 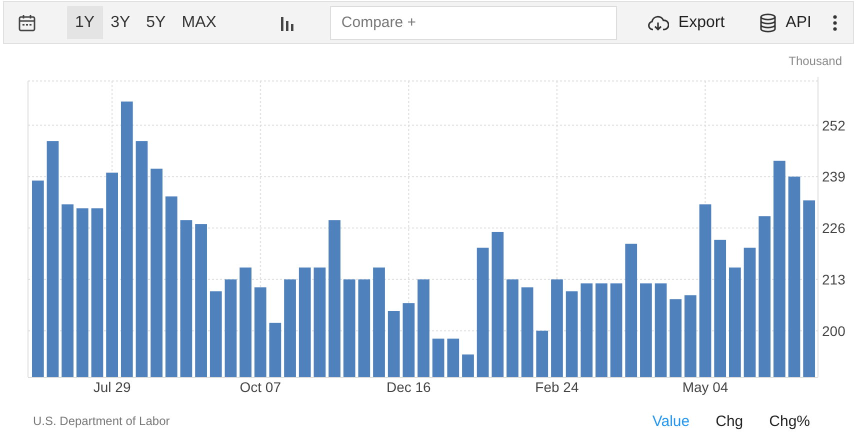 I want to click on compare-field: Compare +, so click(x=474, y=23).